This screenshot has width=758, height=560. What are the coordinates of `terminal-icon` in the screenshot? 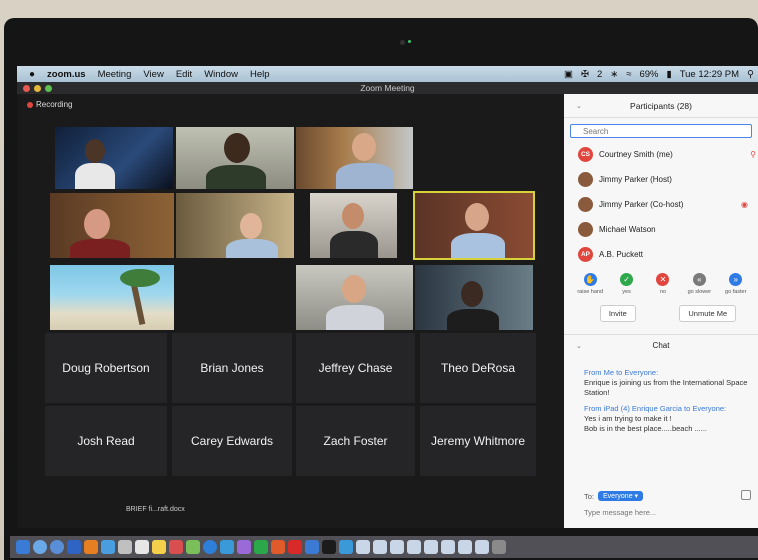 It's located at (329, 547).